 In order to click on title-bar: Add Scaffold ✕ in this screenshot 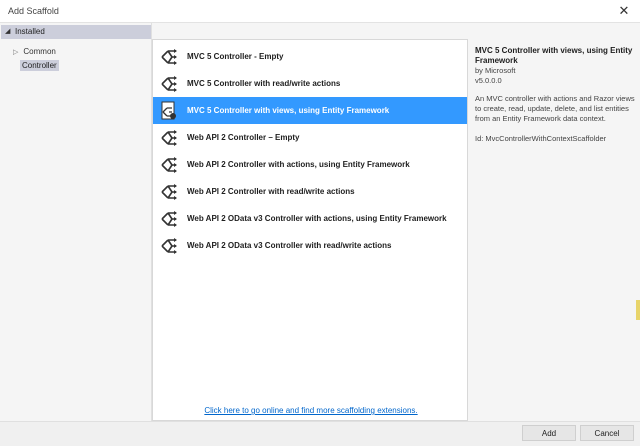, I will do `click(320, 11)`.